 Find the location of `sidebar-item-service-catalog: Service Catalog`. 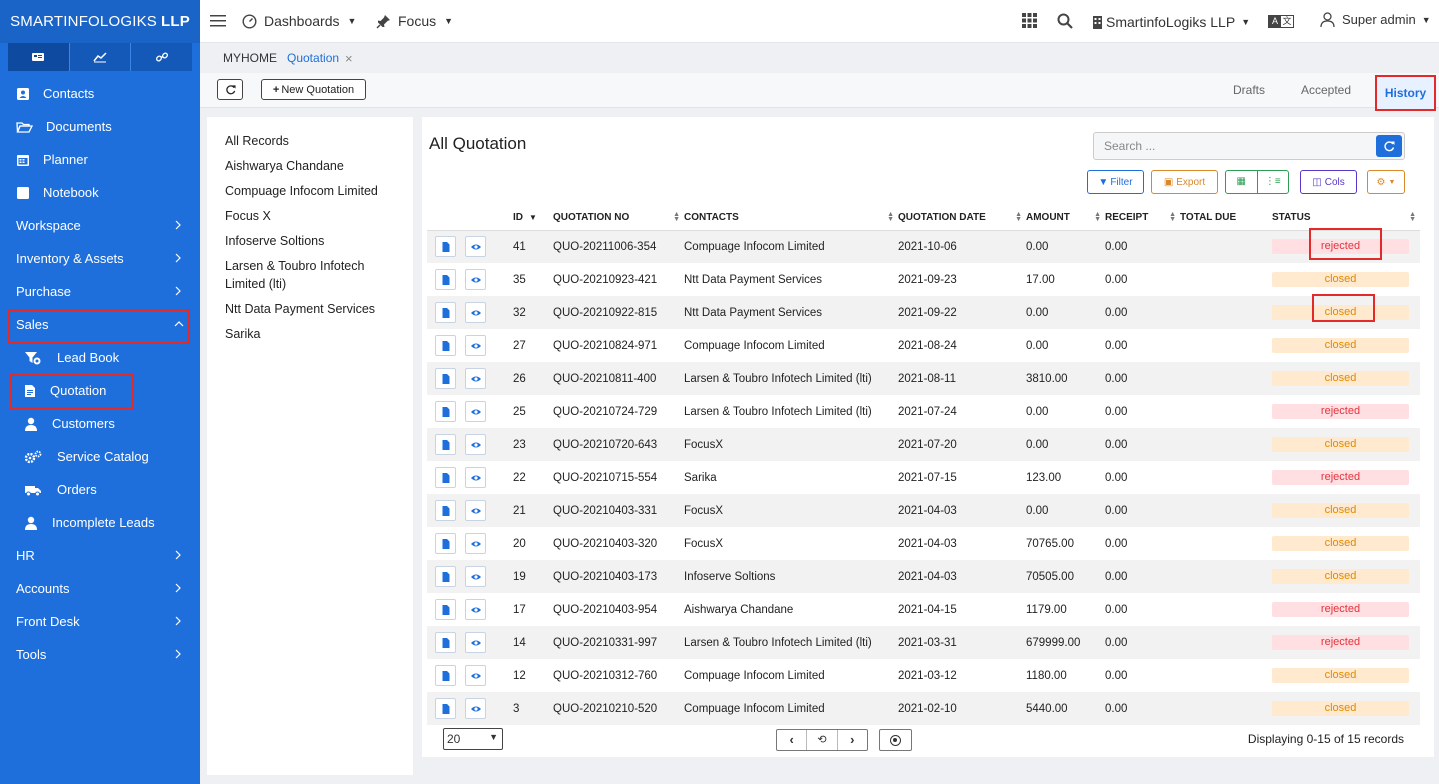

sidebar-item-service-catalog: Service Catalog is located at coordinates (100, 456).